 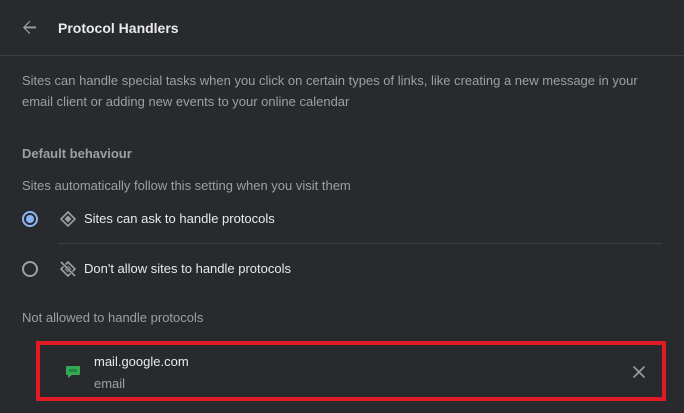 What do you see at coordinates (342, 219) in the screenshot?
I see `radio-option-allow: Sites can ask to handle protocols` at bounding box center [342, 219].